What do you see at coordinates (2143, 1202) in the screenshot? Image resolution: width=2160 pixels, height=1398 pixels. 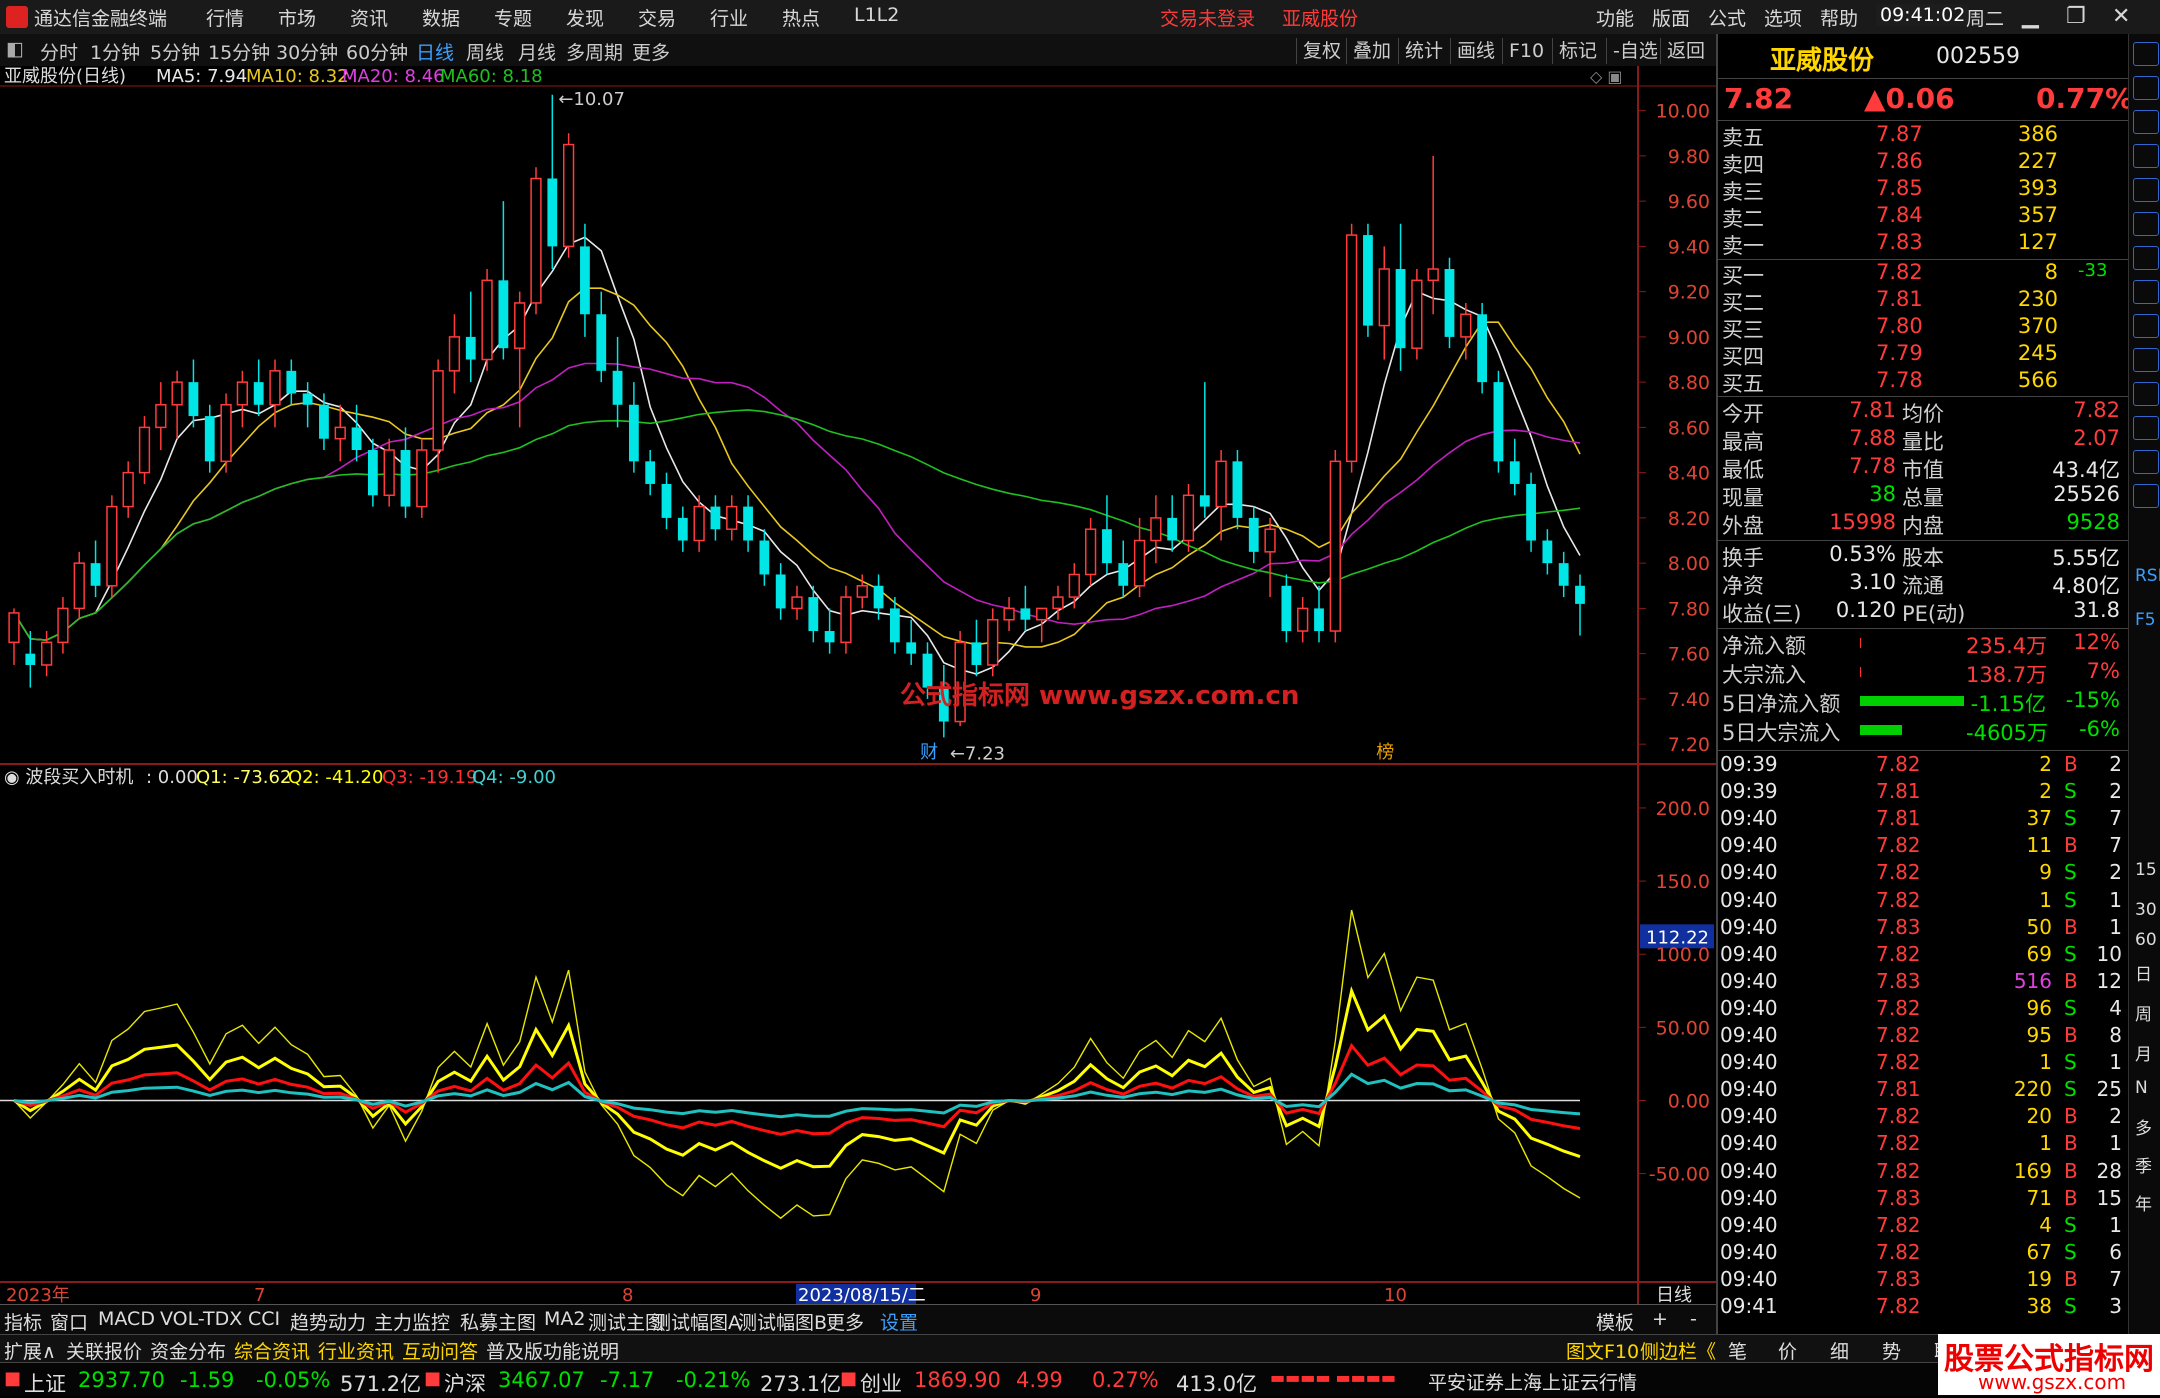 I see `side-tool-label-6: 年` at bounding box center [2143, 1202].